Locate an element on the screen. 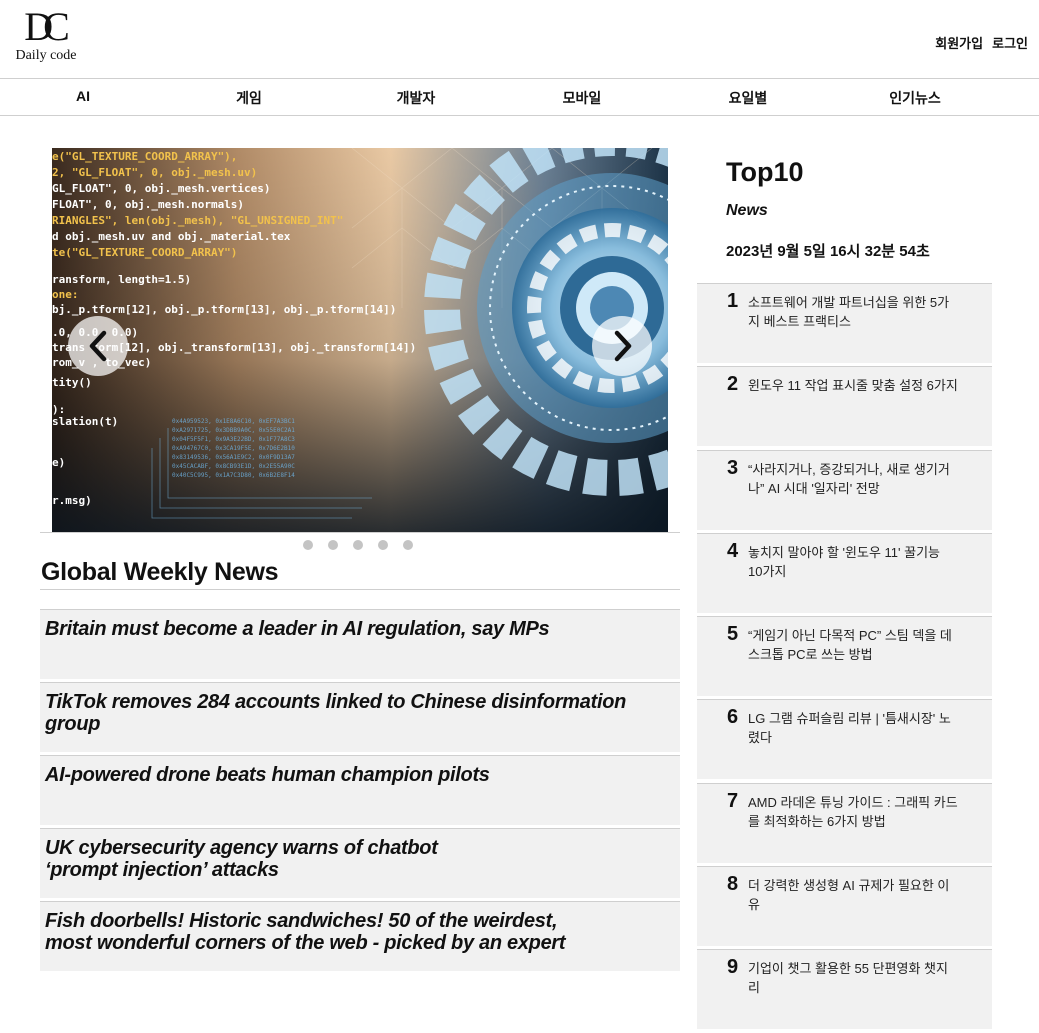  top10-rank: 6 is located at coordinates (733, 717).